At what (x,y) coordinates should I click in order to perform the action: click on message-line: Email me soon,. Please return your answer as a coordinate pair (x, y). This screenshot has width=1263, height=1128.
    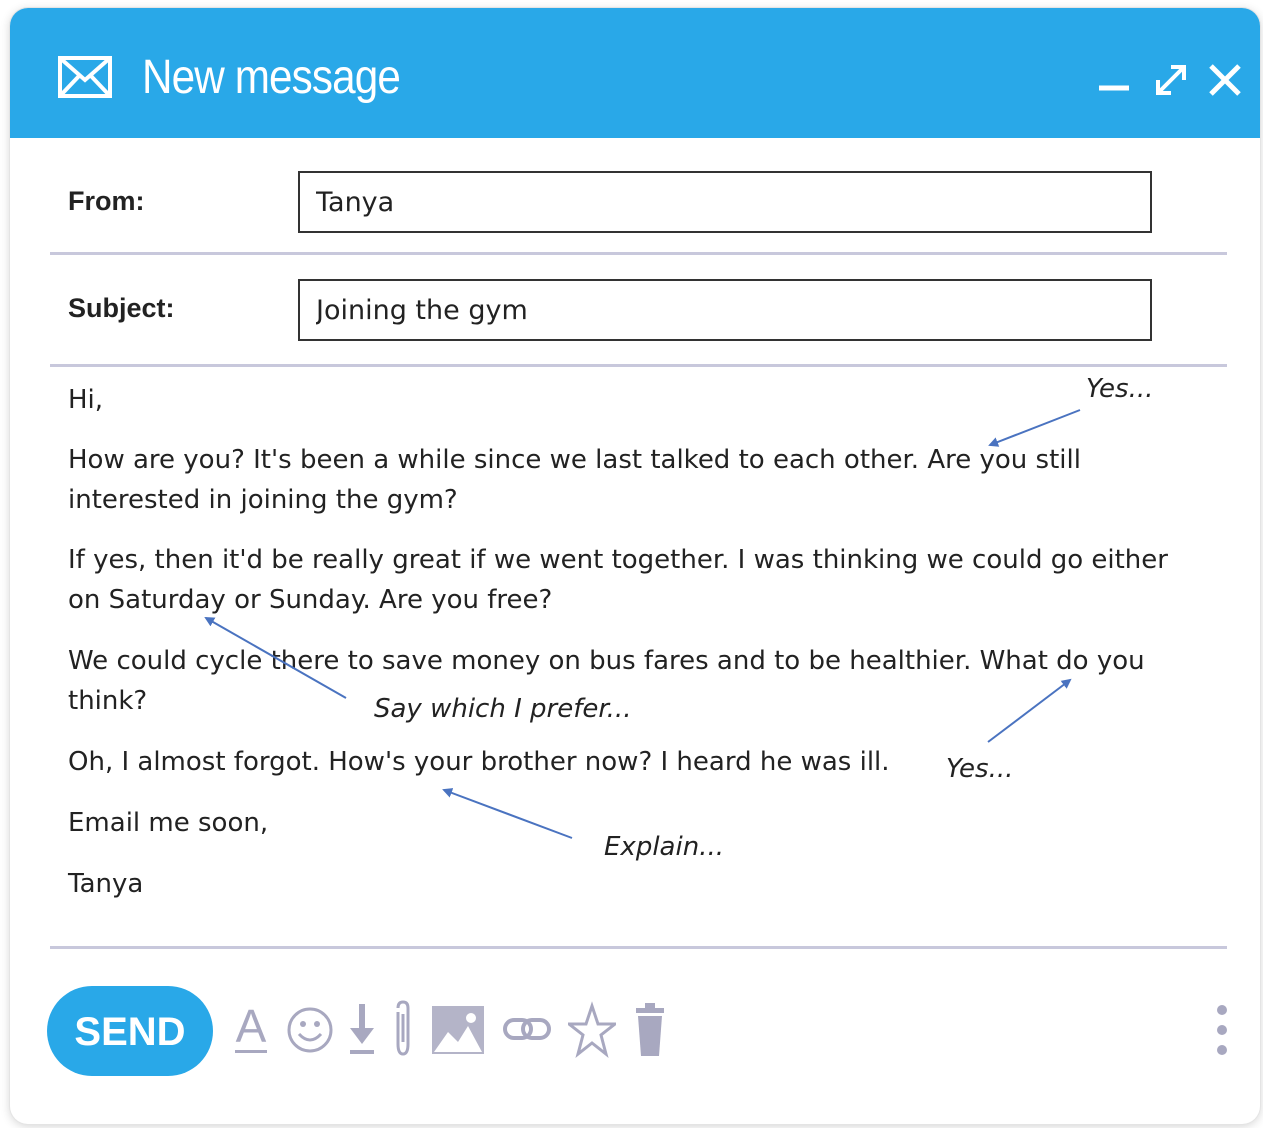
    Looking at the image, I should click on (168, 823).